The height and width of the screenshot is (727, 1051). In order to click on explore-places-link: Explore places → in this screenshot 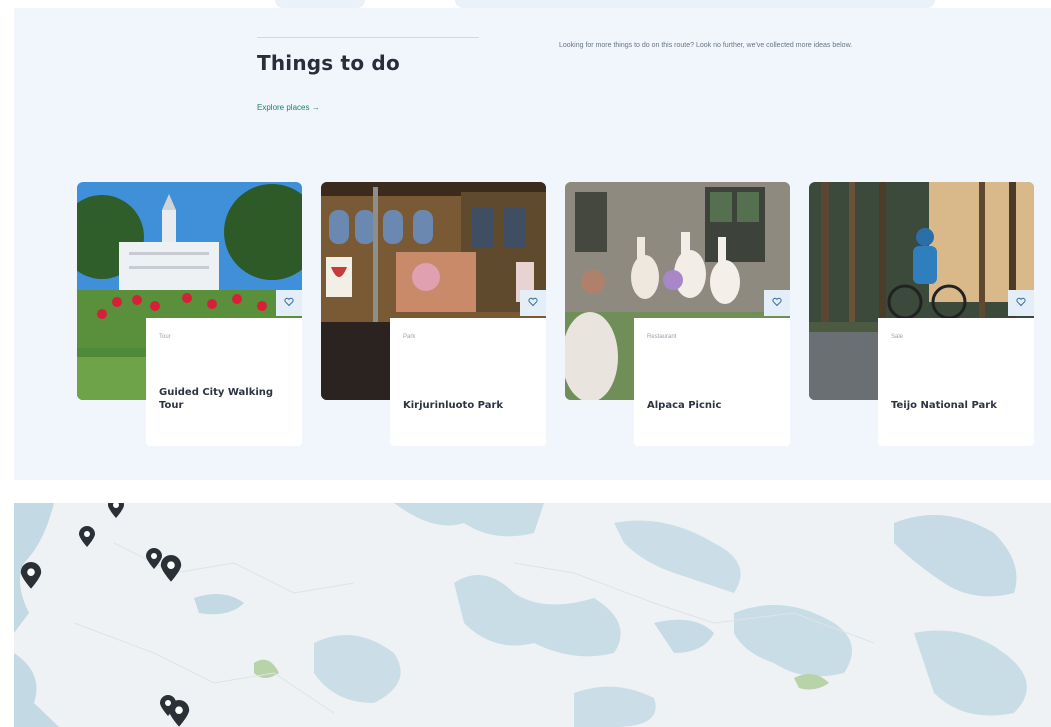, I will do `click(288, 107)`.